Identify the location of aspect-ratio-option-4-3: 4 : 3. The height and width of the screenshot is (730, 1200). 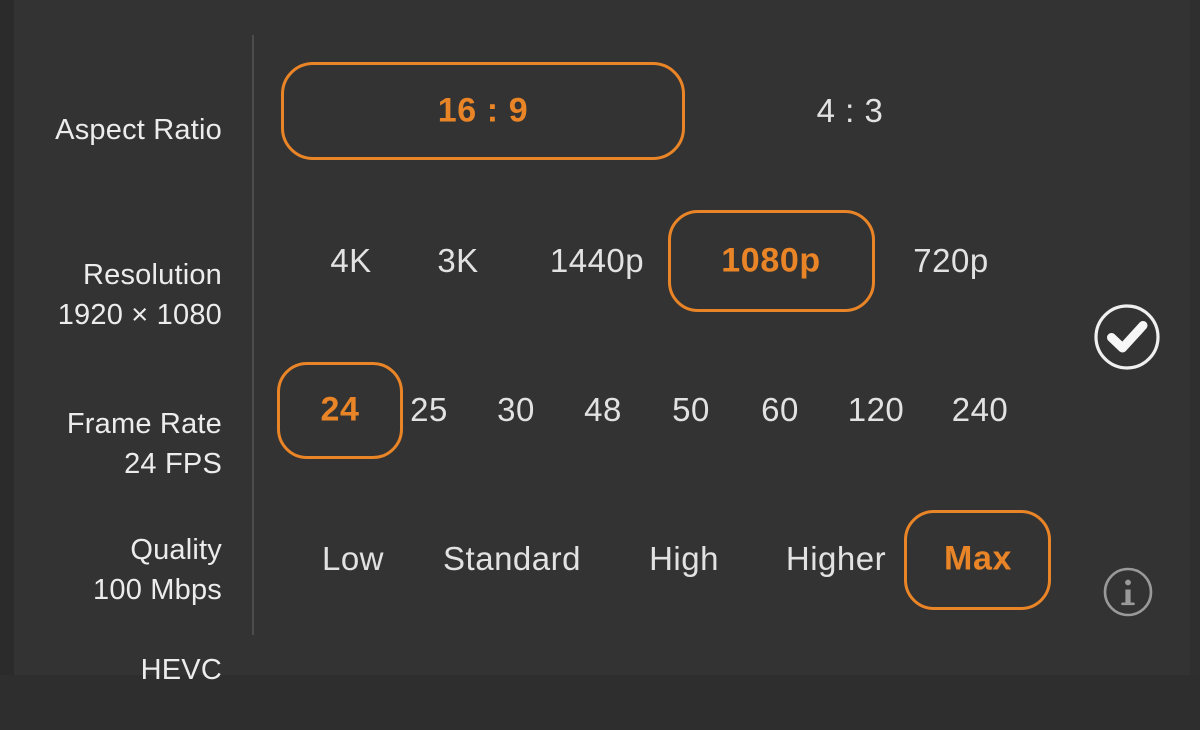
(850, 111).